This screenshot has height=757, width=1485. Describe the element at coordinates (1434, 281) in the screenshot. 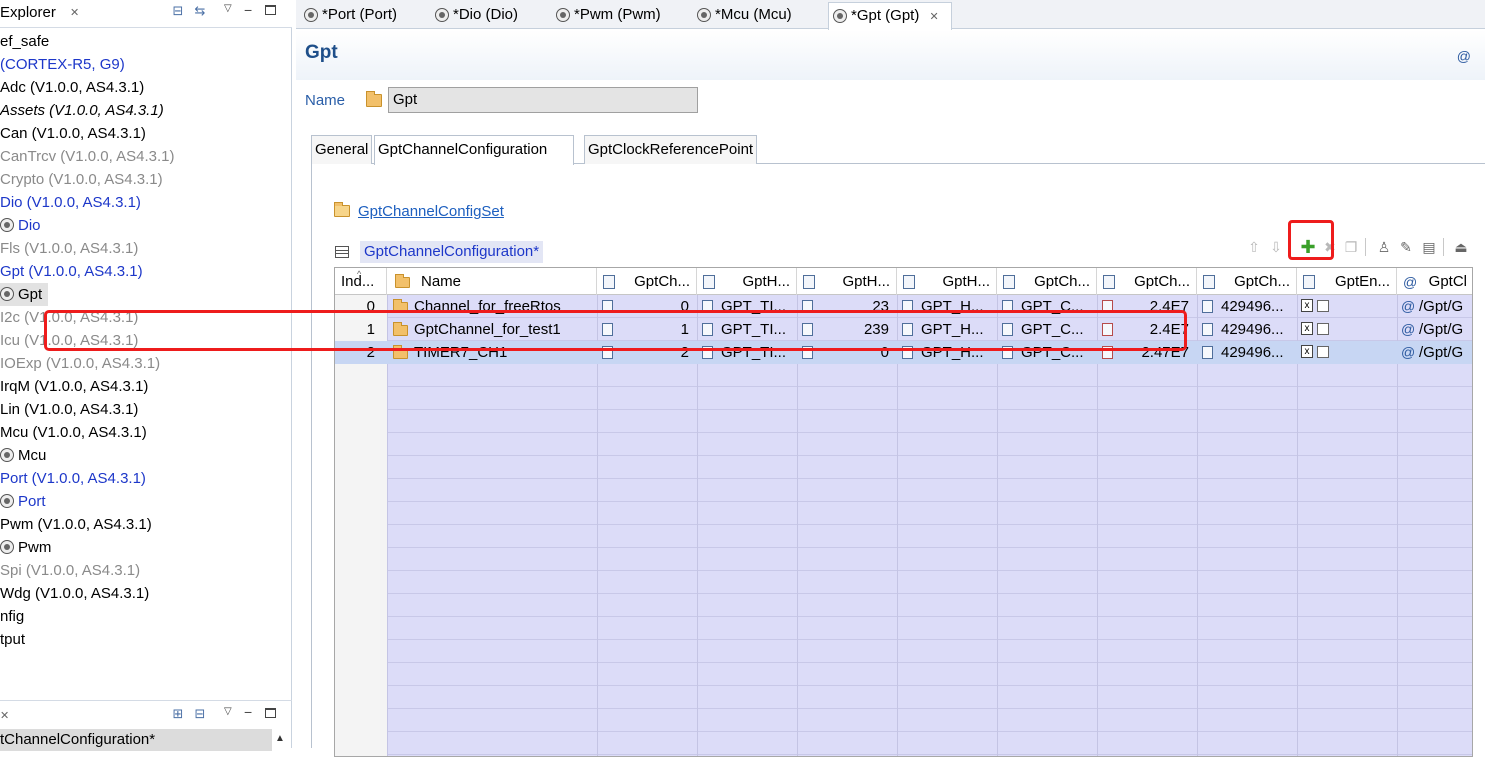

I see `th-gpt-clock-ref: @ GptCl` at that location.